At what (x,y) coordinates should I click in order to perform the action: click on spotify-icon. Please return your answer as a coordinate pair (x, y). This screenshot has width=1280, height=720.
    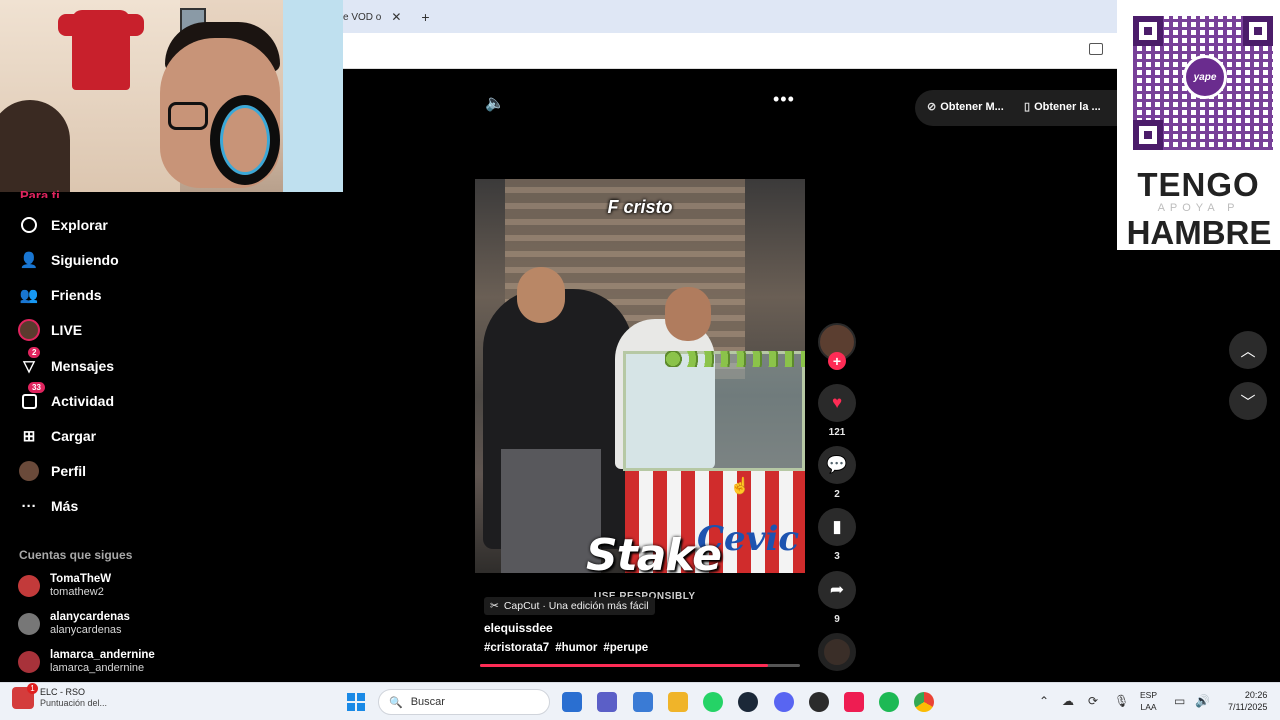
    Looking at the image, I should click on (889, 702).